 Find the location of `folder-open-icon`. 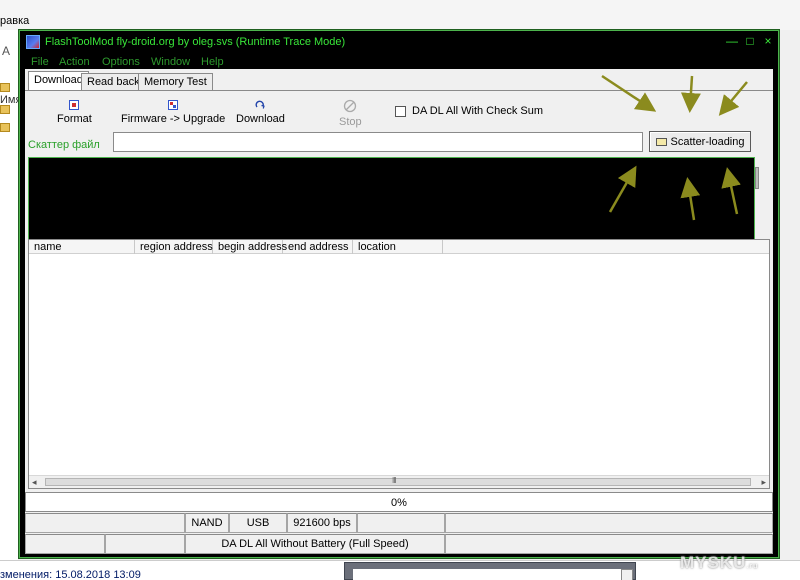

folder-open-icon is located at coordinates (661, 141).